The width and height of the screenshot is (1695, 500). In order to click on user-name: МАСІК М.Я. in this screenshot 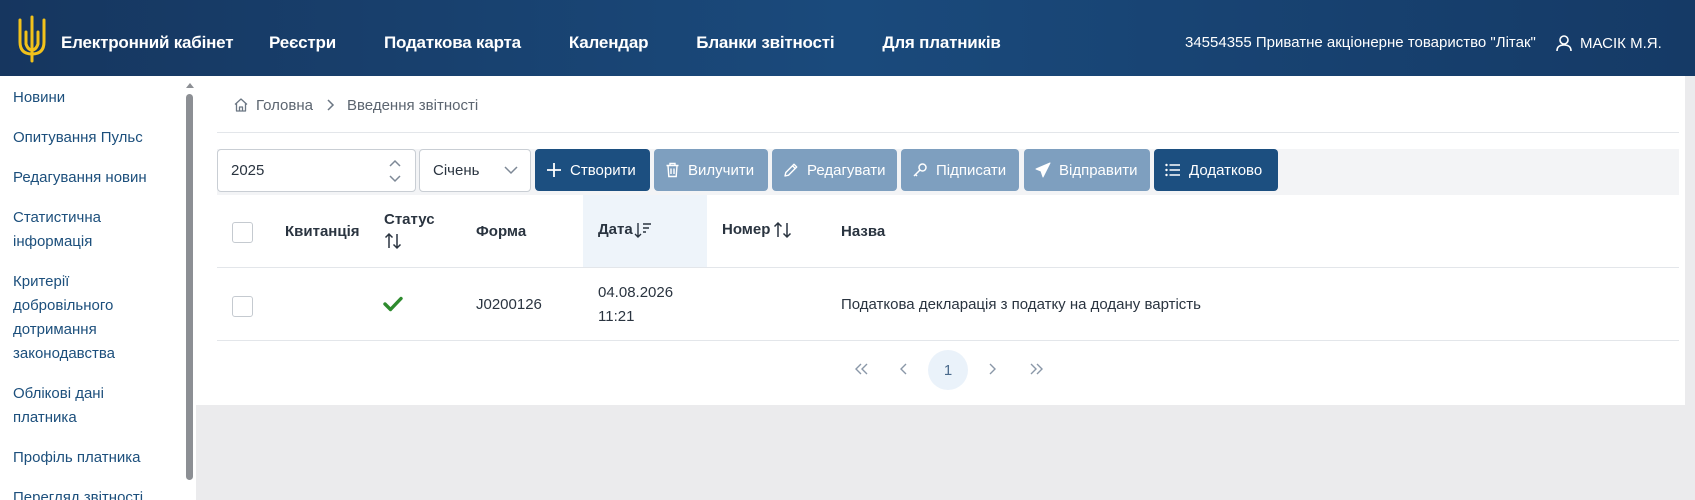, I will do `click(1621, 43)`.